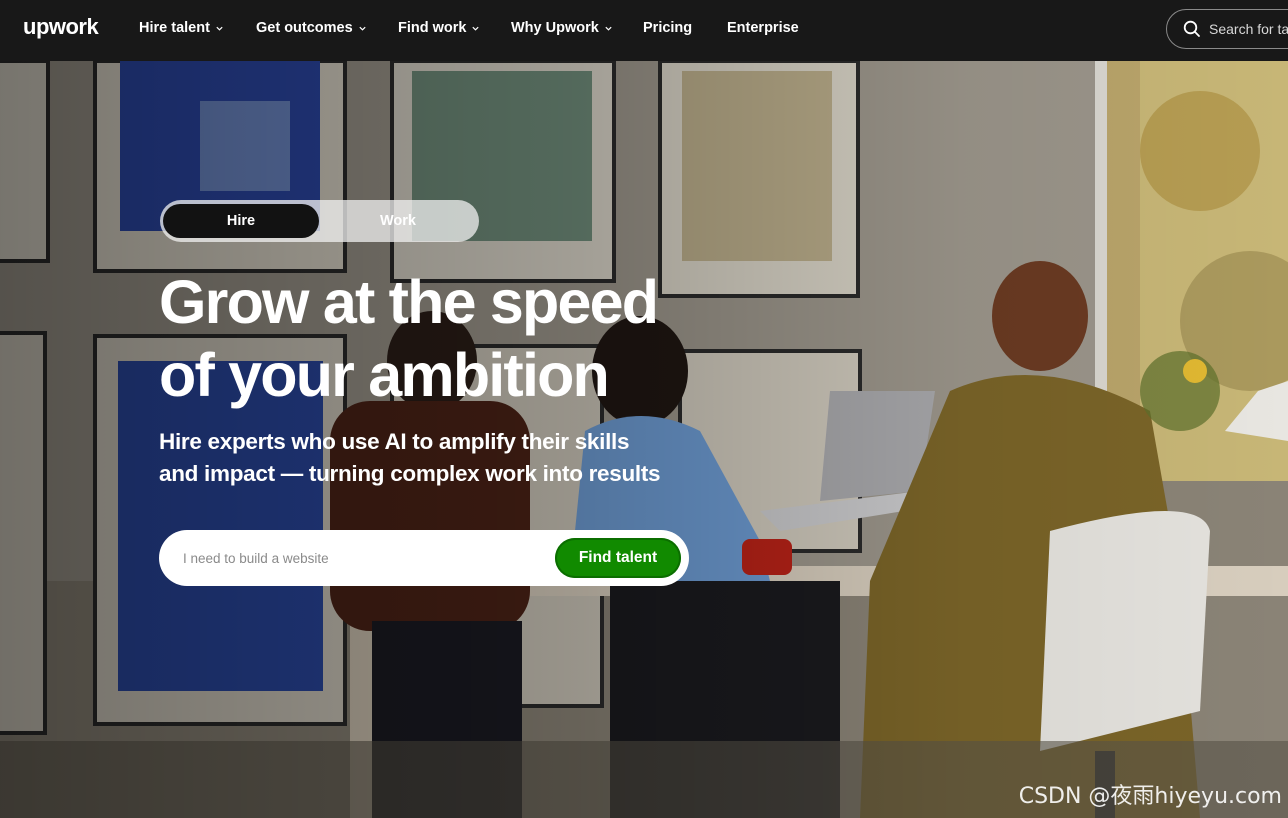 The height and width of the screenshot is (818, 1288). I want to click on headline-line-2: of your ambition, so click(384, 375).